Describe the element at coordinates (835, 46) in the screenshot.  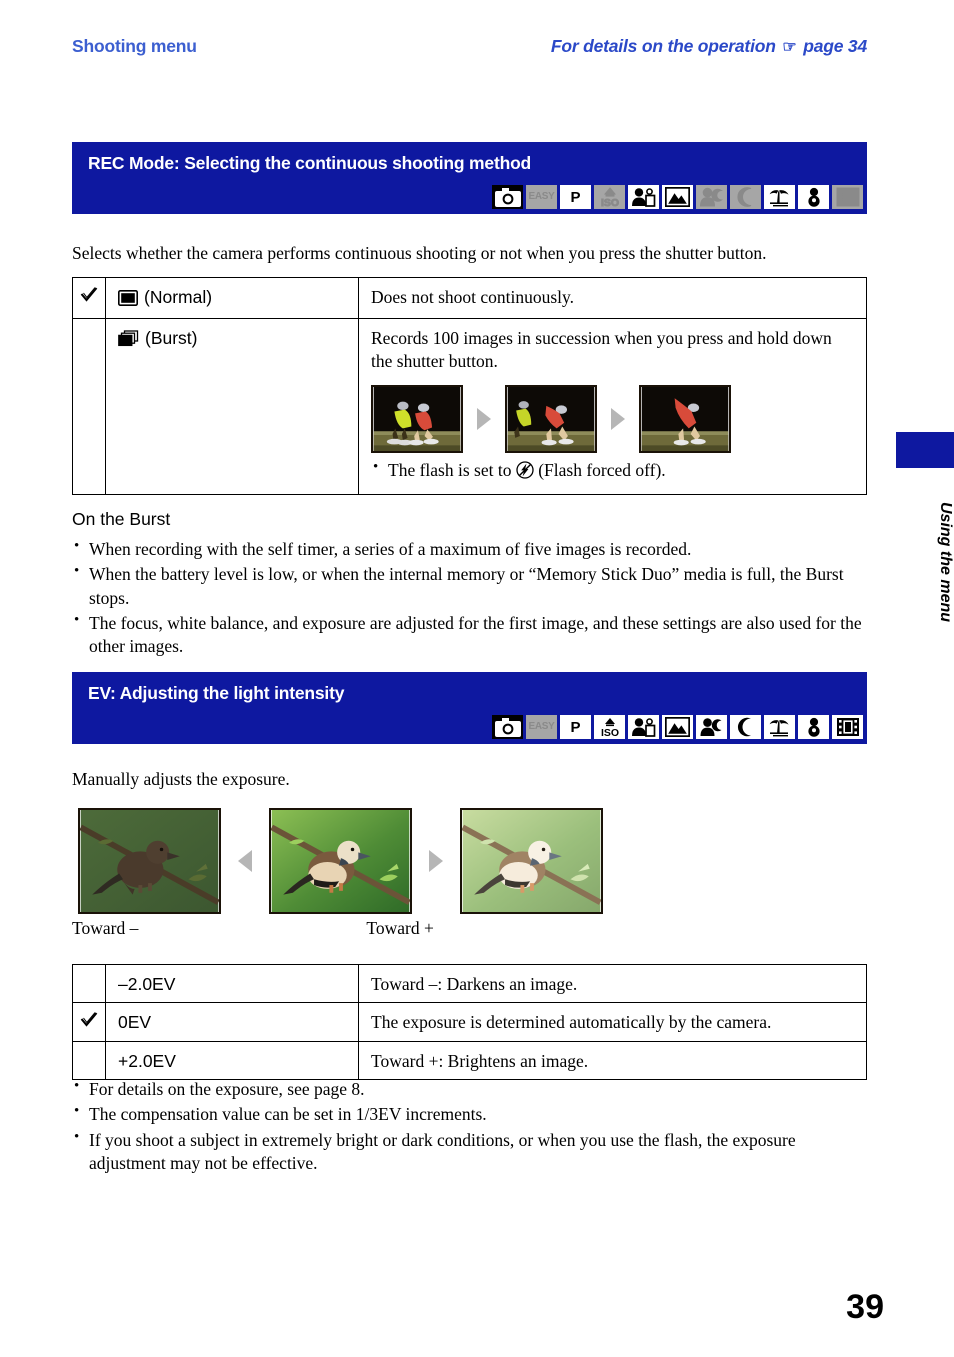
I see `running-head-right-suffix: page 34` at that location.